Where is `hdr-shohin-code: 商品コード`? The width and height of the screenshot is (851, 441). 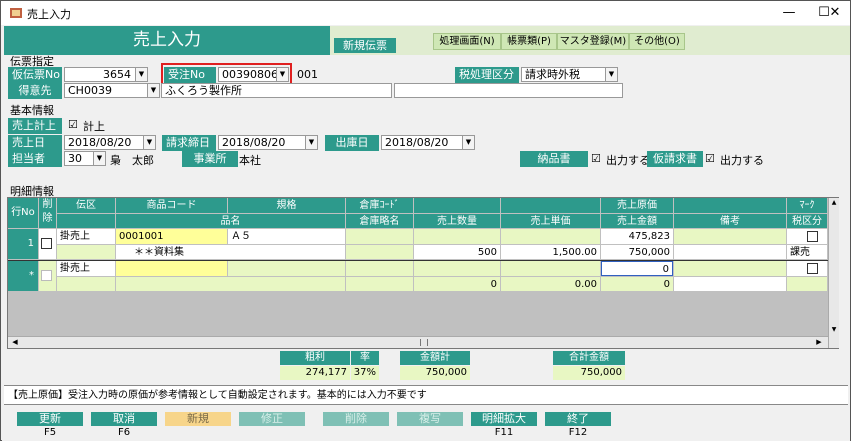
hdr-shohin-code: 商品コード is located at coordinates (171, 205).